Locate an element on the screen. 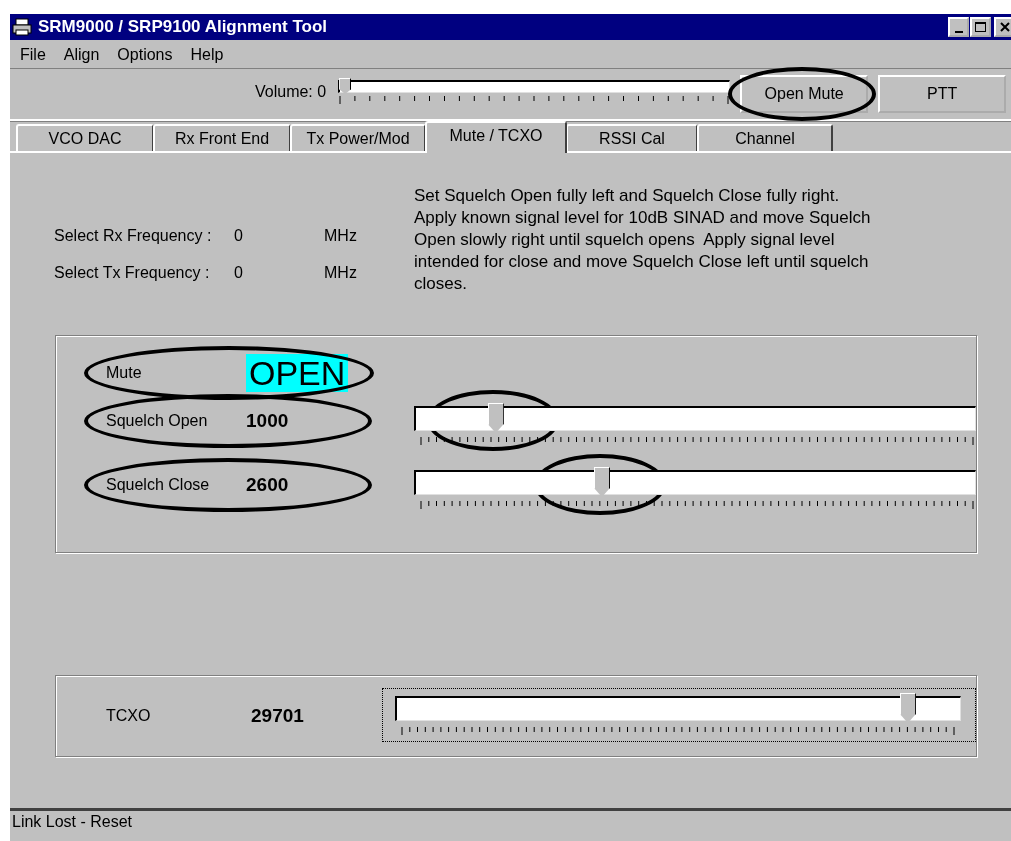 This screenshot has width=1011, height=841. volume-label: Volume: 0 is located at coordinates (291, 92).